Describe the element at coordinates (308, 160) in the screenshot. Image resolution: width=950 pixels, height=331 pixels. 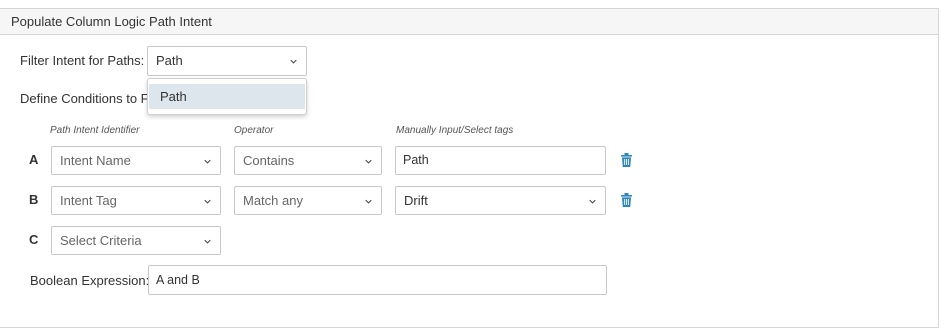
I see `operator-select-a: Contains` at that location.